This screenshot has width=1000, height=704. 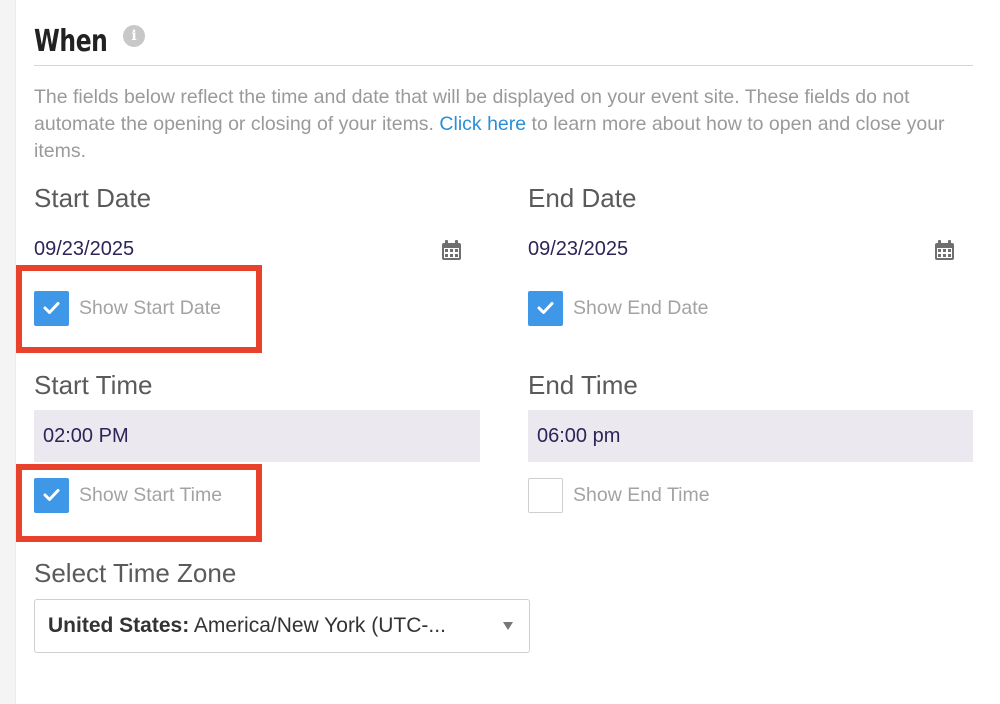 What do you see at coordinates (93, 385) in the screenshot?
I see `start-time-label: Start Time` at bounding box center [93, 385].